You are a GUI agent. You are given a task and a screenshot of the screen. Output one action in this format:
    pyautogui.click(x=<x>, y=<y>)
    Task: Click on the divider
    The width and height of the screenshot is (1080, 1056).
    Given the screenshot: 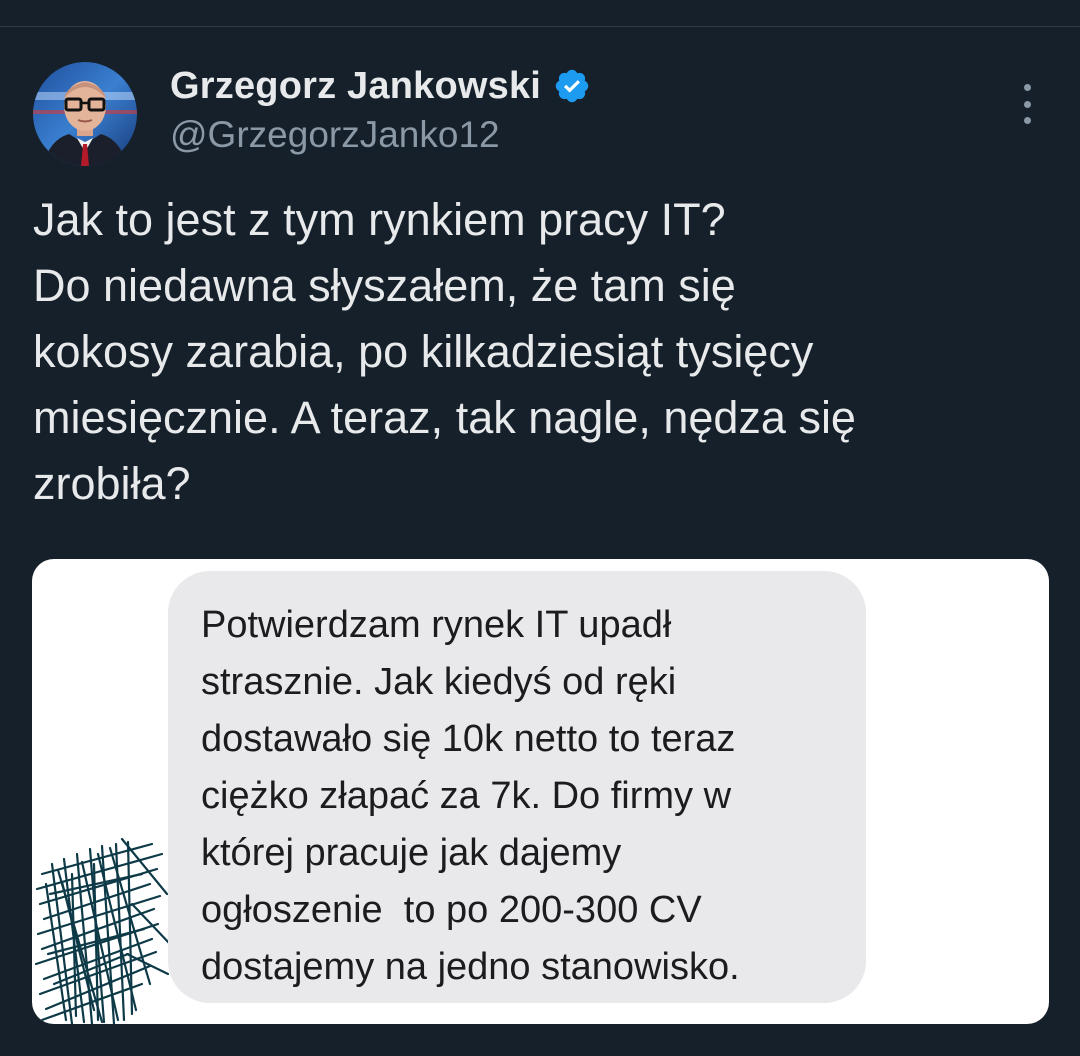 What is the action you would take?
    pyautogui.click(x=540, y=26)
    